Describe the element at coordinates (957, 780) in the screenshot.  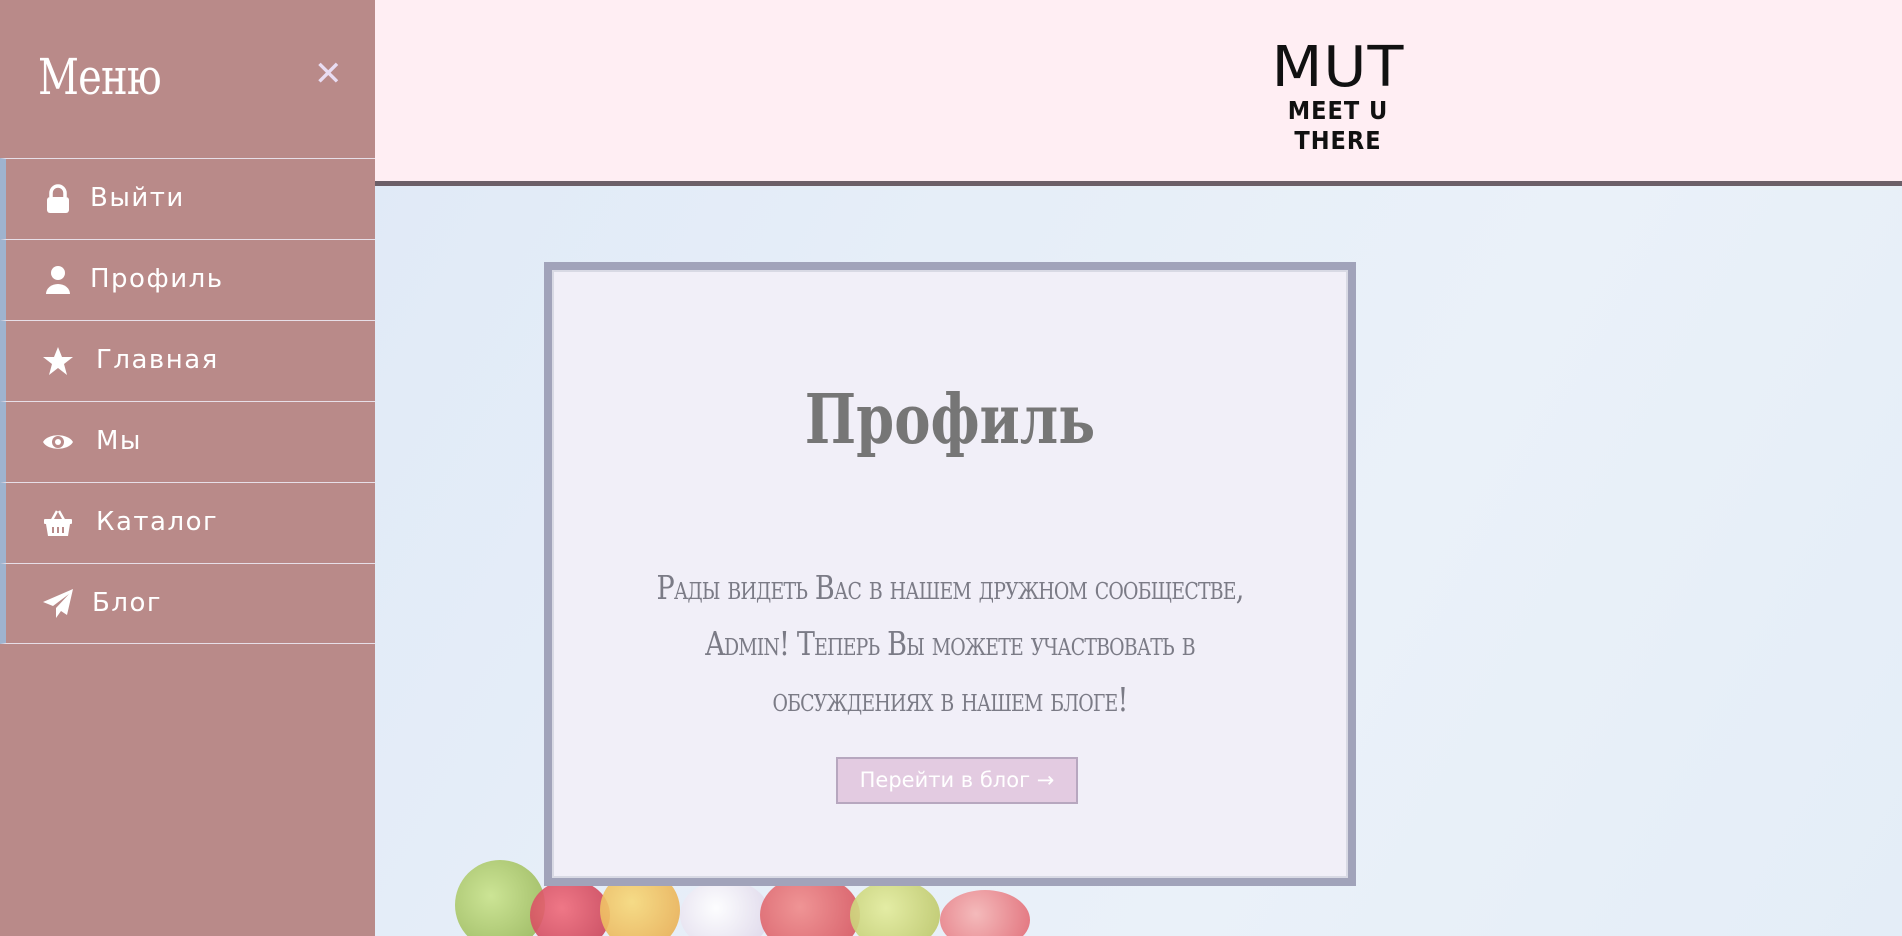
I see `go-to-blog-button: Перейти в блог →` at that location.